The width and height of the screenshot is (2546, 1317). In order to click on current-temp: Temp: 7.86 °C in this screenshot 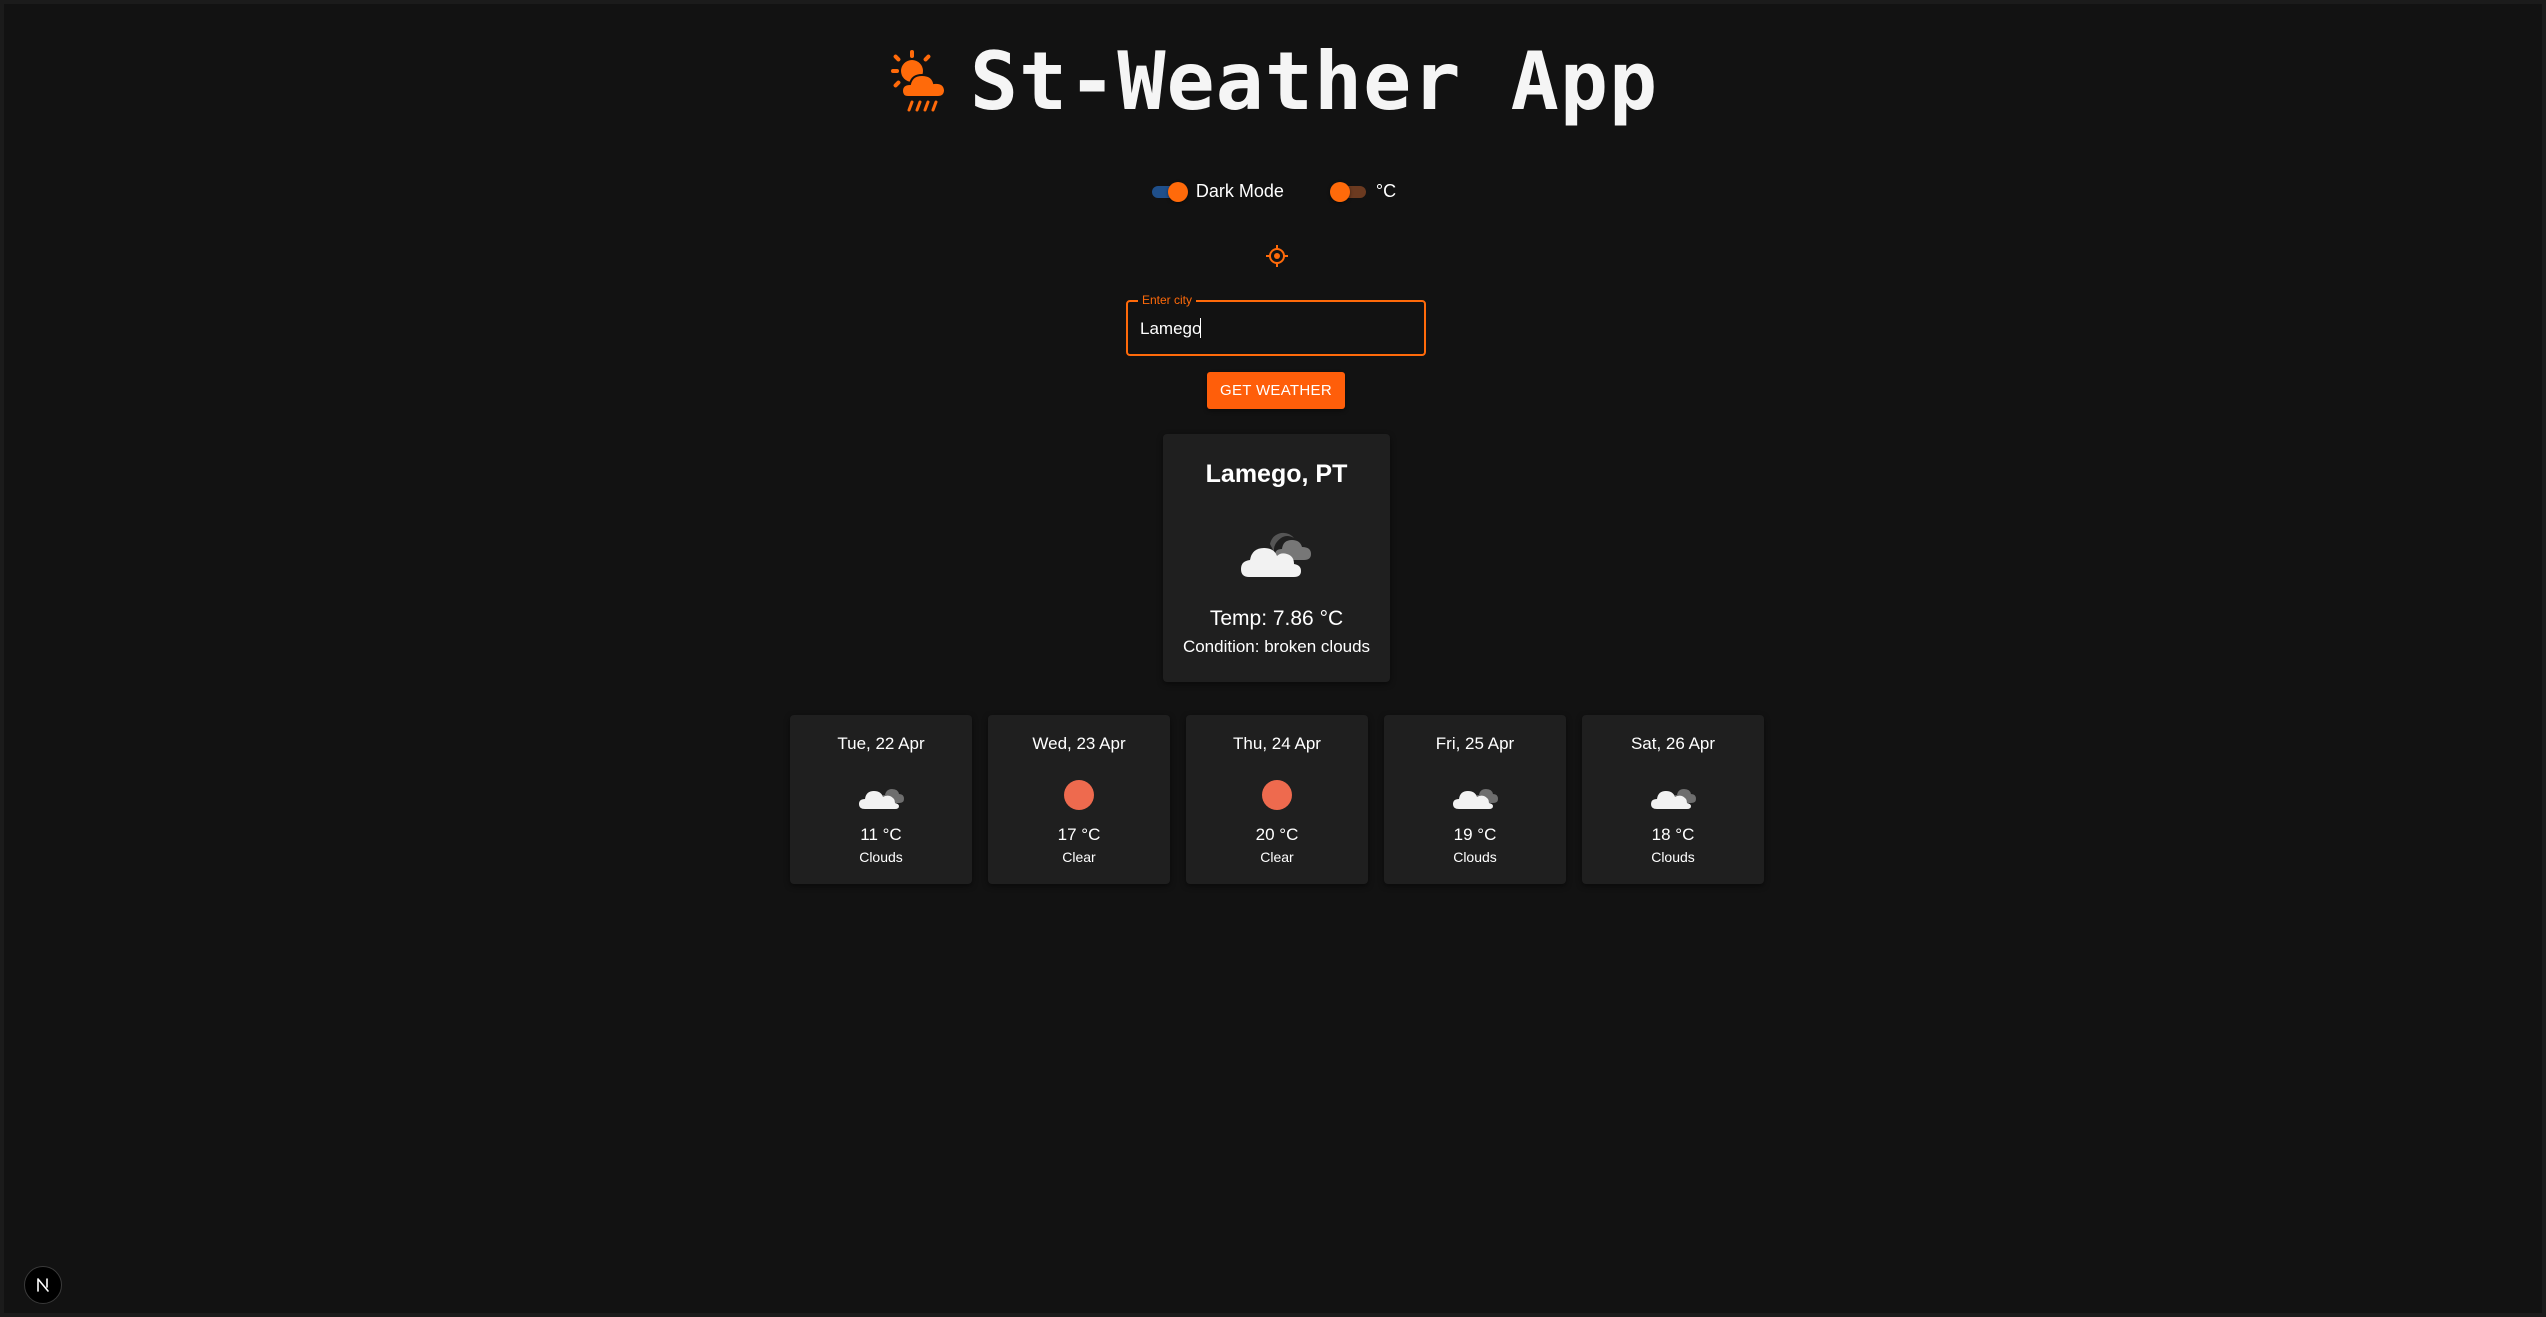, I will do `click(1276, 618)`.